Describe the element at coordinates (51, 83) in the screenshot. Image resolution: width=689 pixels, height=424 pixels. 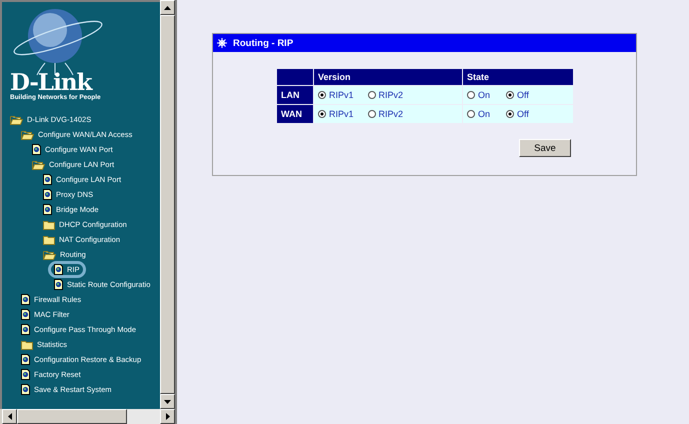
I see `brand-logo: D-Link` at that location.